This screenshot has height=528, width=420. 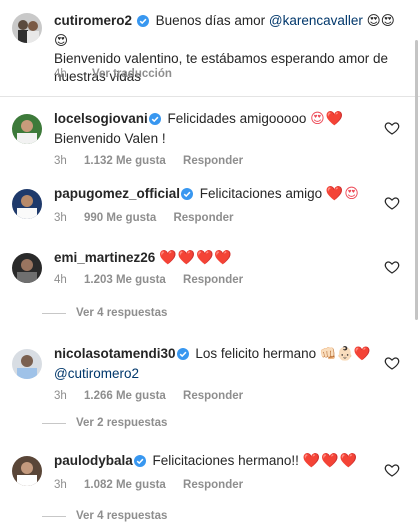 I want to click on caption-username: cutiromero2, so click(x=93, y=20).